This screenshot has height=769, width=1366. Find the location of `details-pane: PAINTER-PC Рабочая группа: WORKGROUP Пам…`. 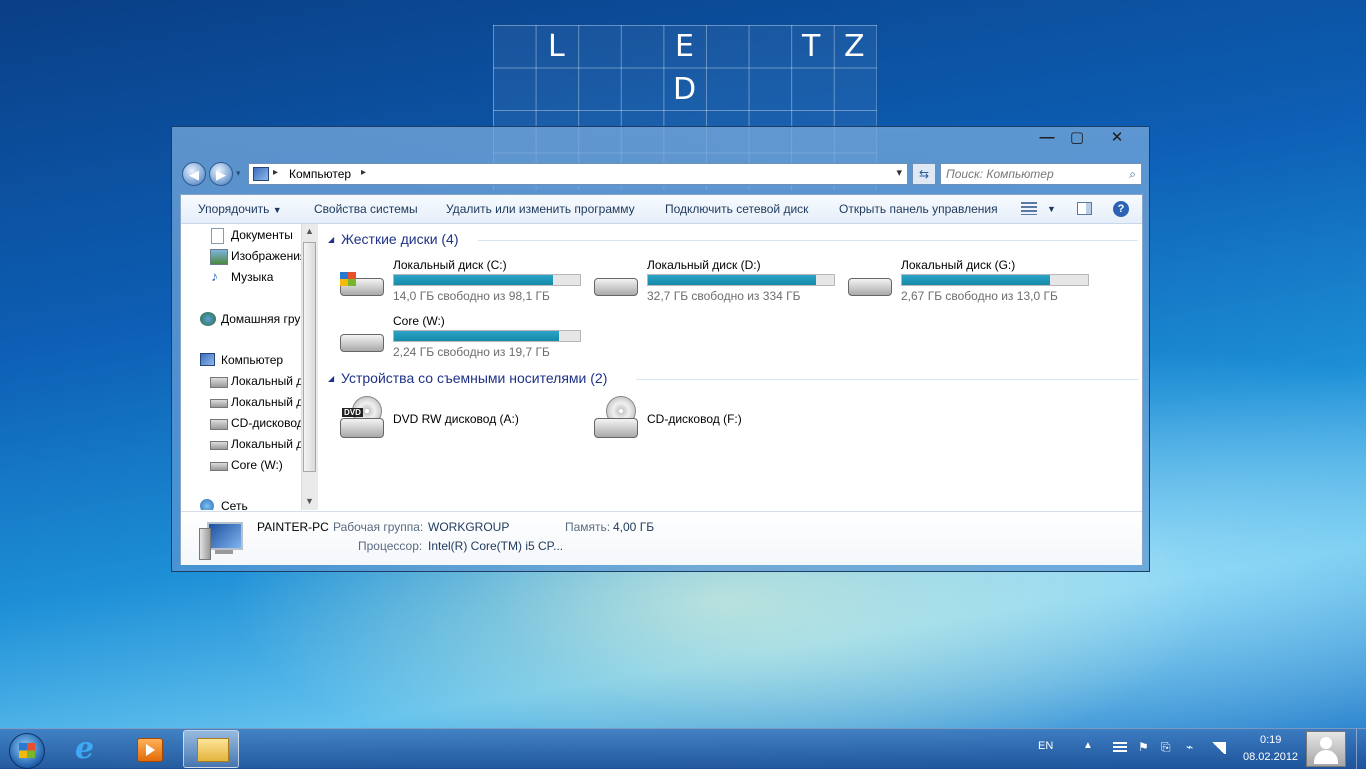

details-pane: PAINTER-PC Рабочая группа: WORKGROUP Пам… is located at coordinates (661, 538).